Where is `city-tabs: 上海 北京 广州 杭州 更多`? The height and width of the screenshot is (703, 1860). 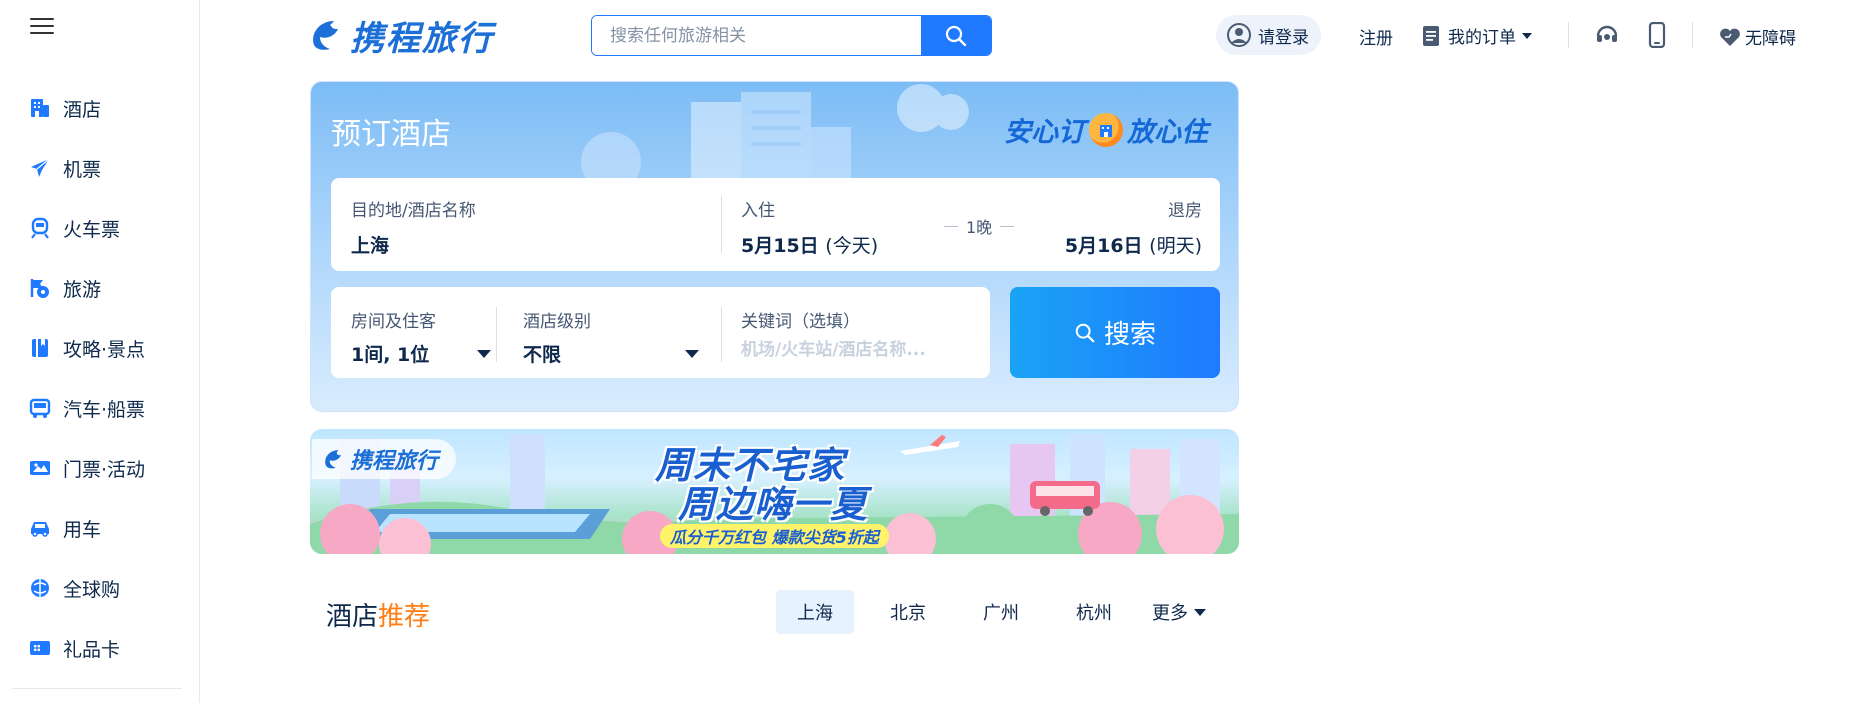 city-tabs: 上海 北京 广州 杭州 更多 is located at coordinates (991, 612).